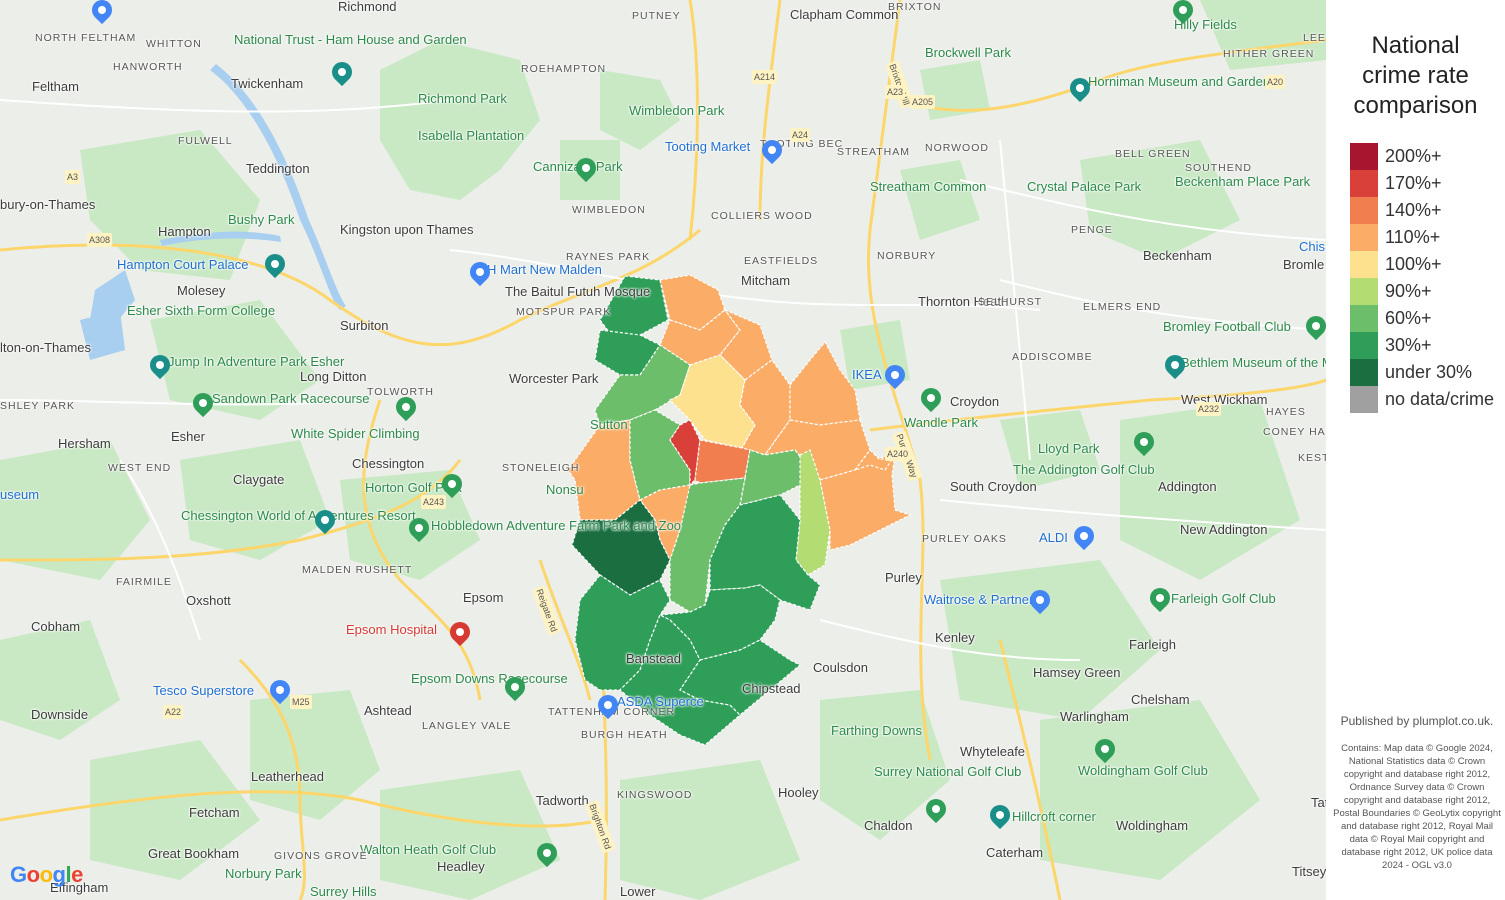 Image resolution: width=1505 pixels, height=900 pixels. What do you see at coordinates (173, 712) in the screenshot?
I see `road-shield: A22` at bounding box center [173, 712].